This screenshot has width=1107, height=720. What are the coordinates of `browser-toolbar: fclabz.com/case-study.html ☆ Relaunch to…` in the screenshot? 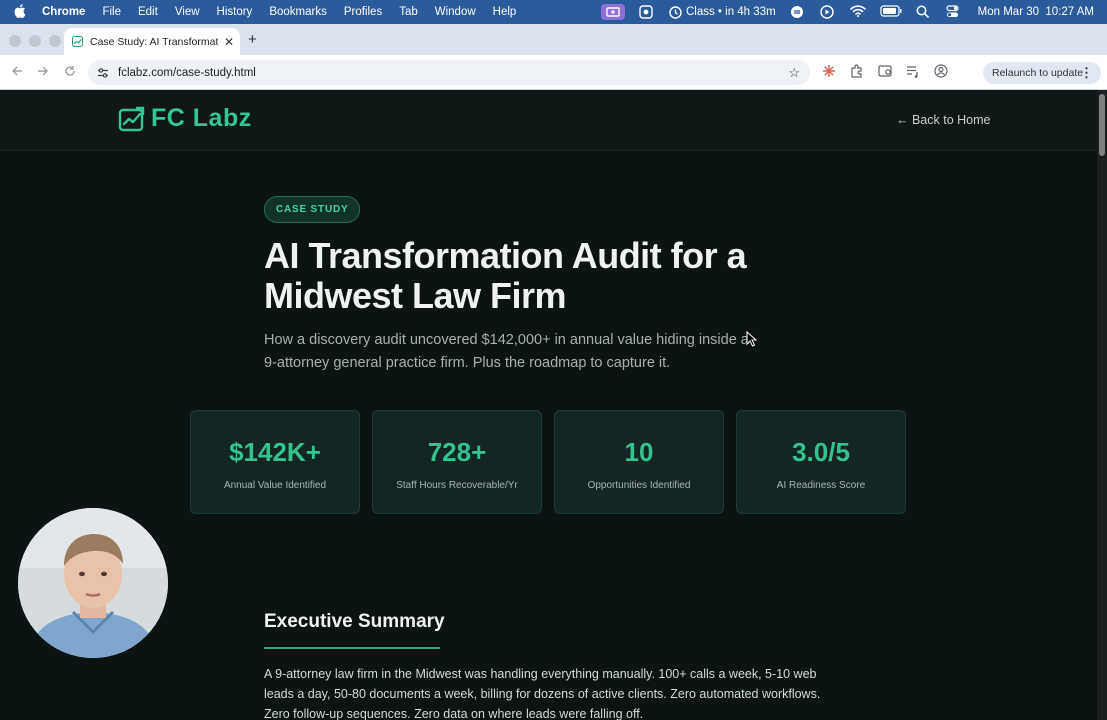 It's located at (553, 72).